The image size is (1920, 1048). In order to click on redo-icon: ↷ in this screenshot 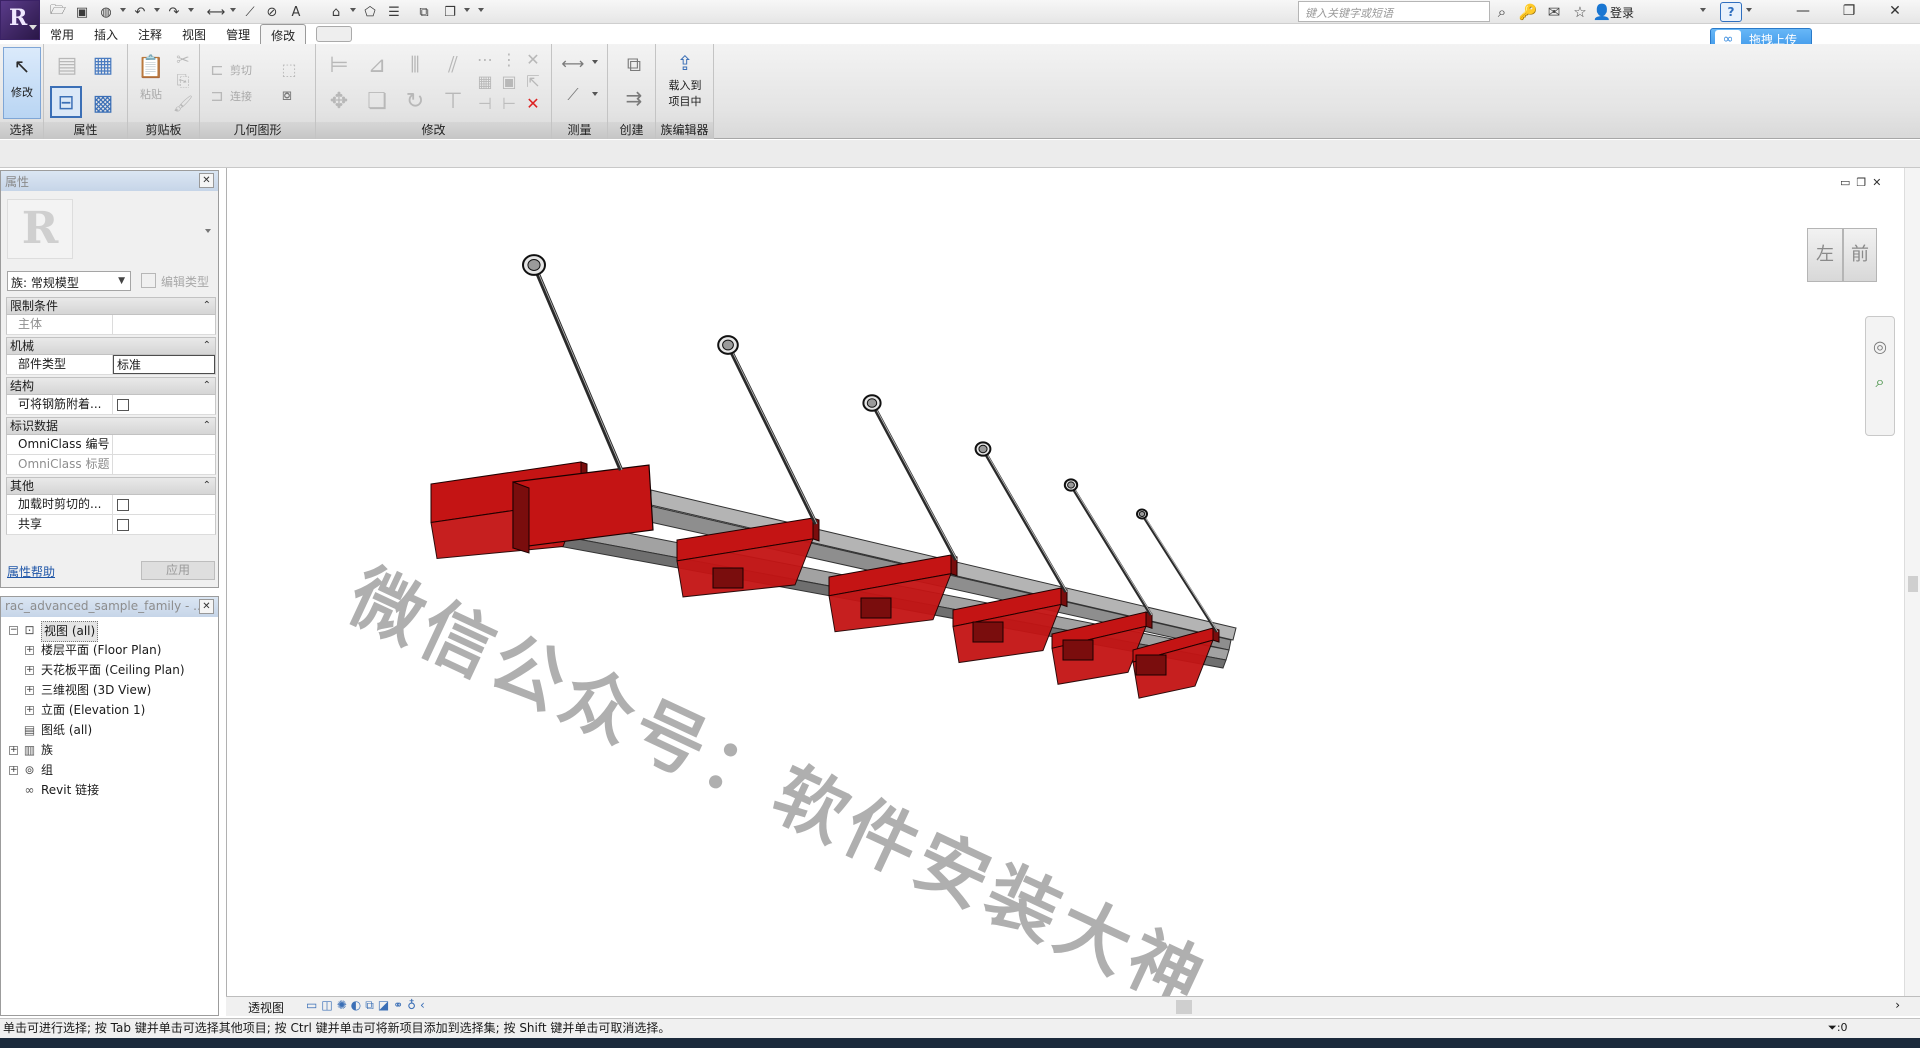, I will do `click(174, 12)`.